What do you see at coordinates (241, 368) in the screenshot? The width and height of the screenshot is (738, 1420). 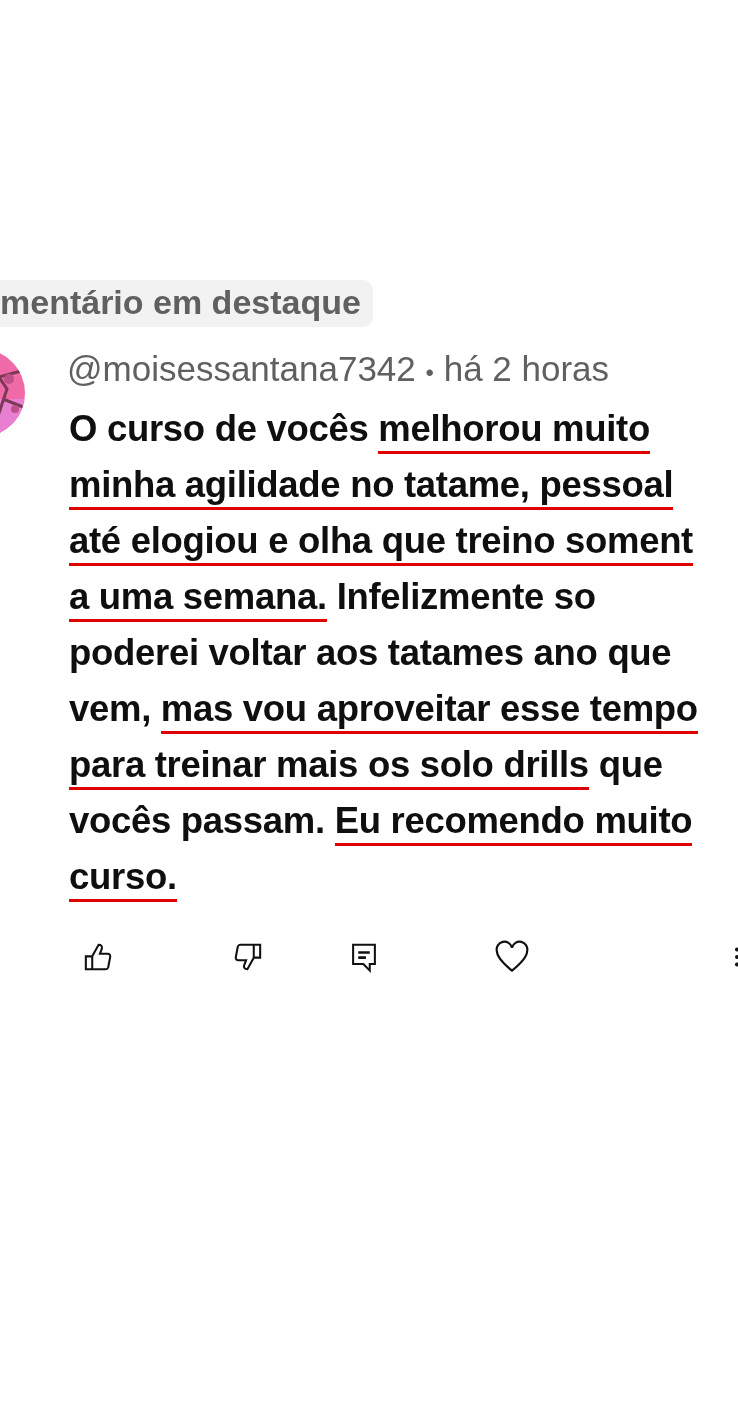 I see `comment-author: @moisessantana7342` at bounding box center [241, 368].